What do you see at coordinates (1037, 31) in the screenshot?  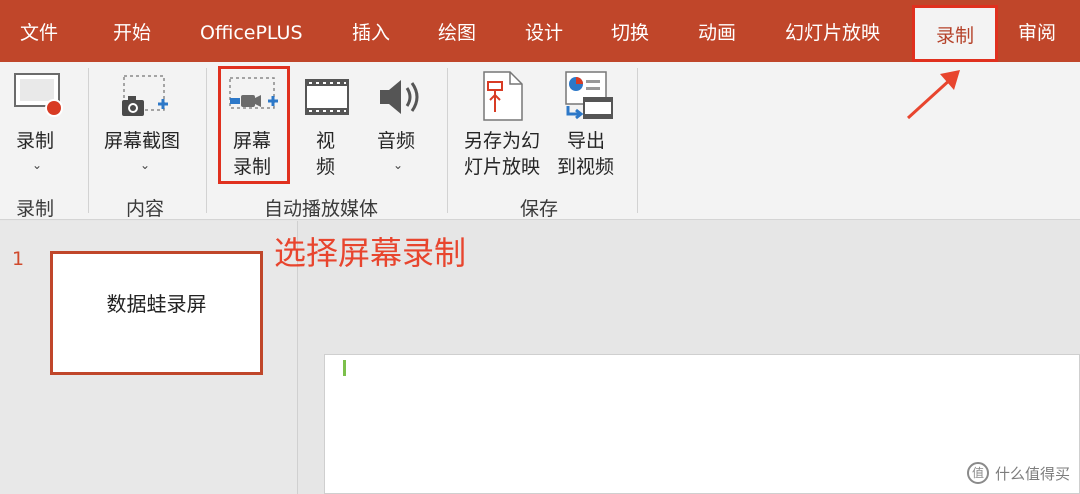 I see `tab-review: 审阅` at bounding box center [1037, 31].